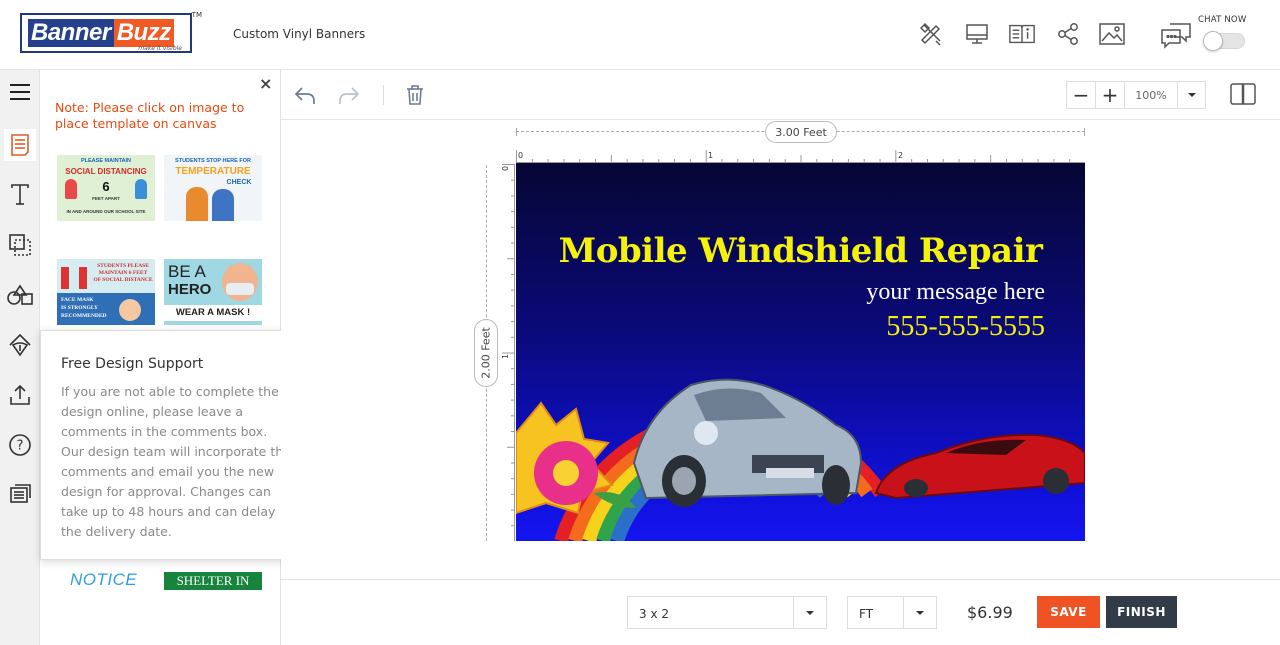 This screenshot has width=1280, height=645. I want to click on product-info-icon, so click(1022, 34).